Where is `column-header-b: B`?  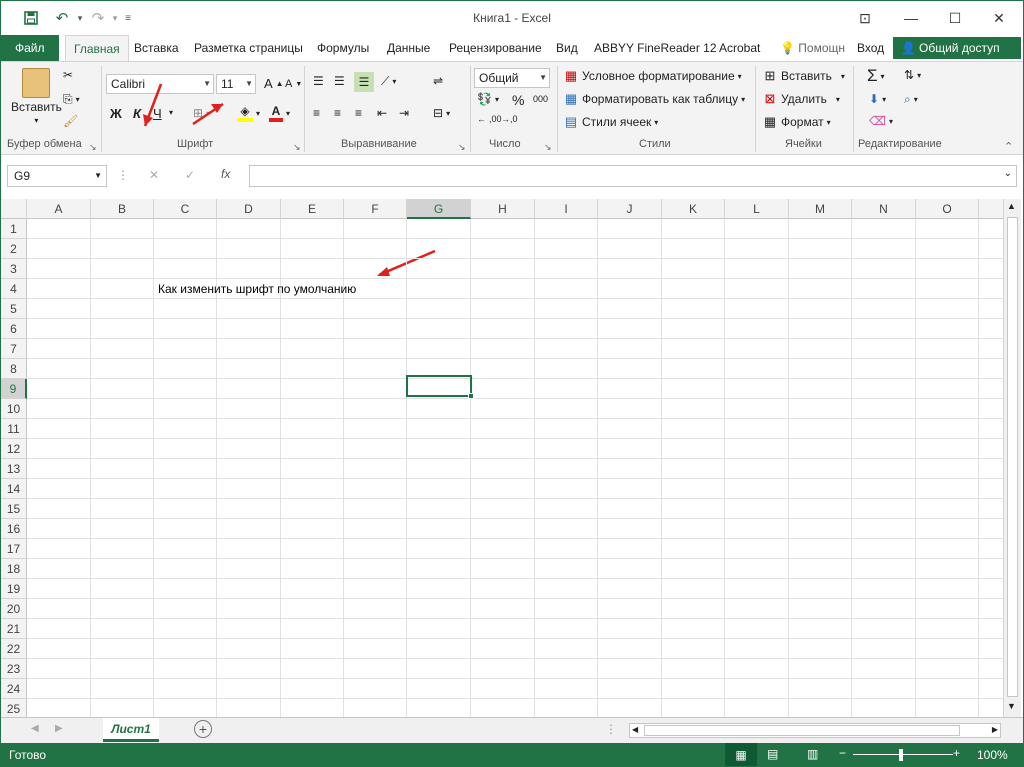
column-header-b: B is located at coordinates (122, 209).